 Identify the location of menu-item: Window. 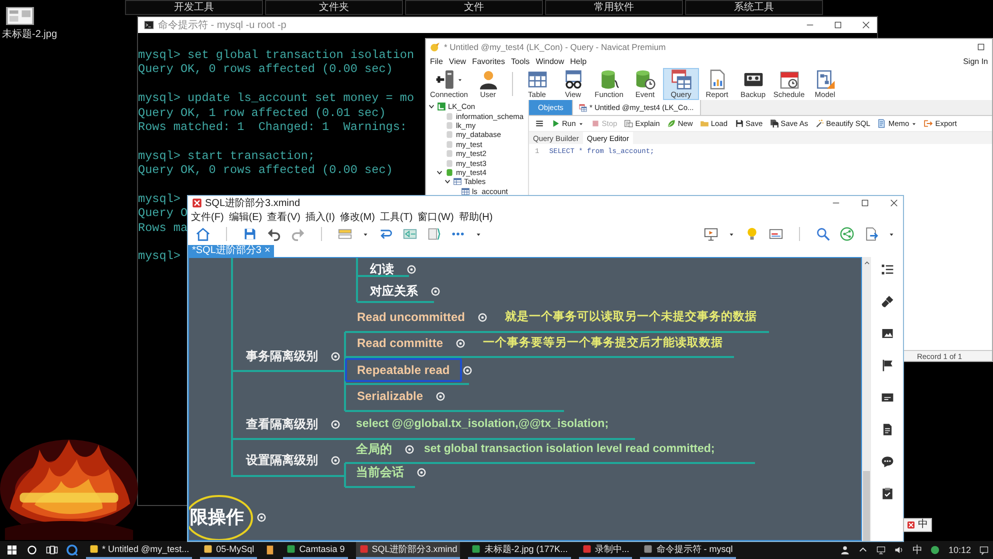
(550, 61).